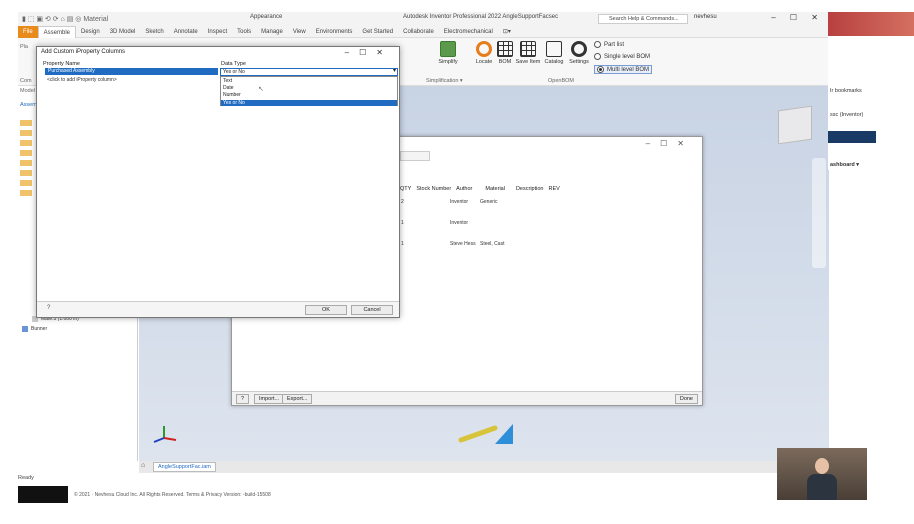 This screenshot has width=914, height=524. What do you see at coordinates (28, 105) in the screenshot?
I see `browser-tab: Assem` at bounding box center [28, 105].